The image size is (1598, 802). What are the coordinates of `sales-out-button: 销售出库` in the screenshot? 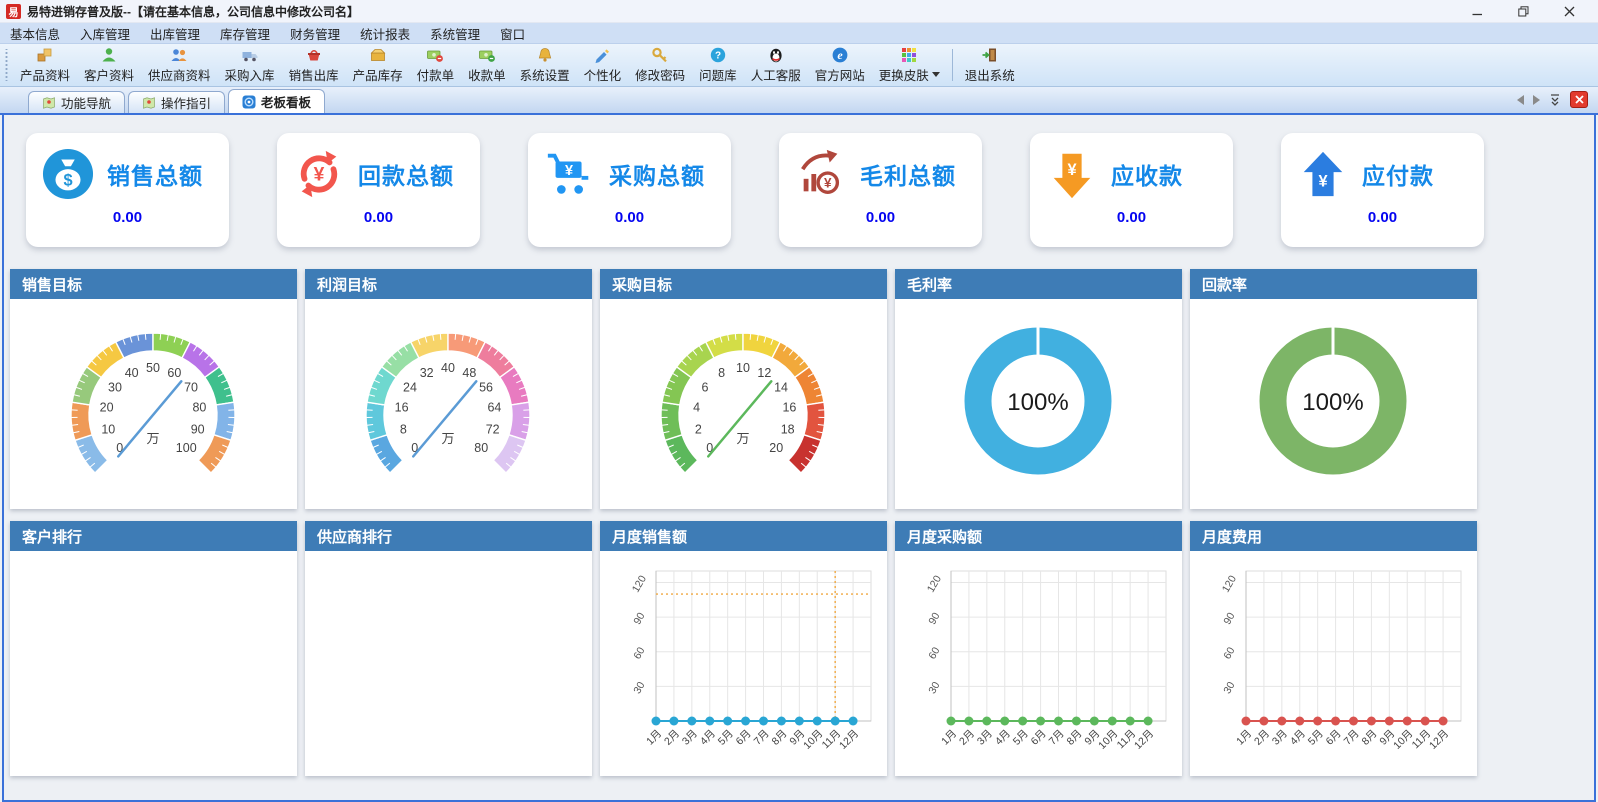 It's located at (314, 65).